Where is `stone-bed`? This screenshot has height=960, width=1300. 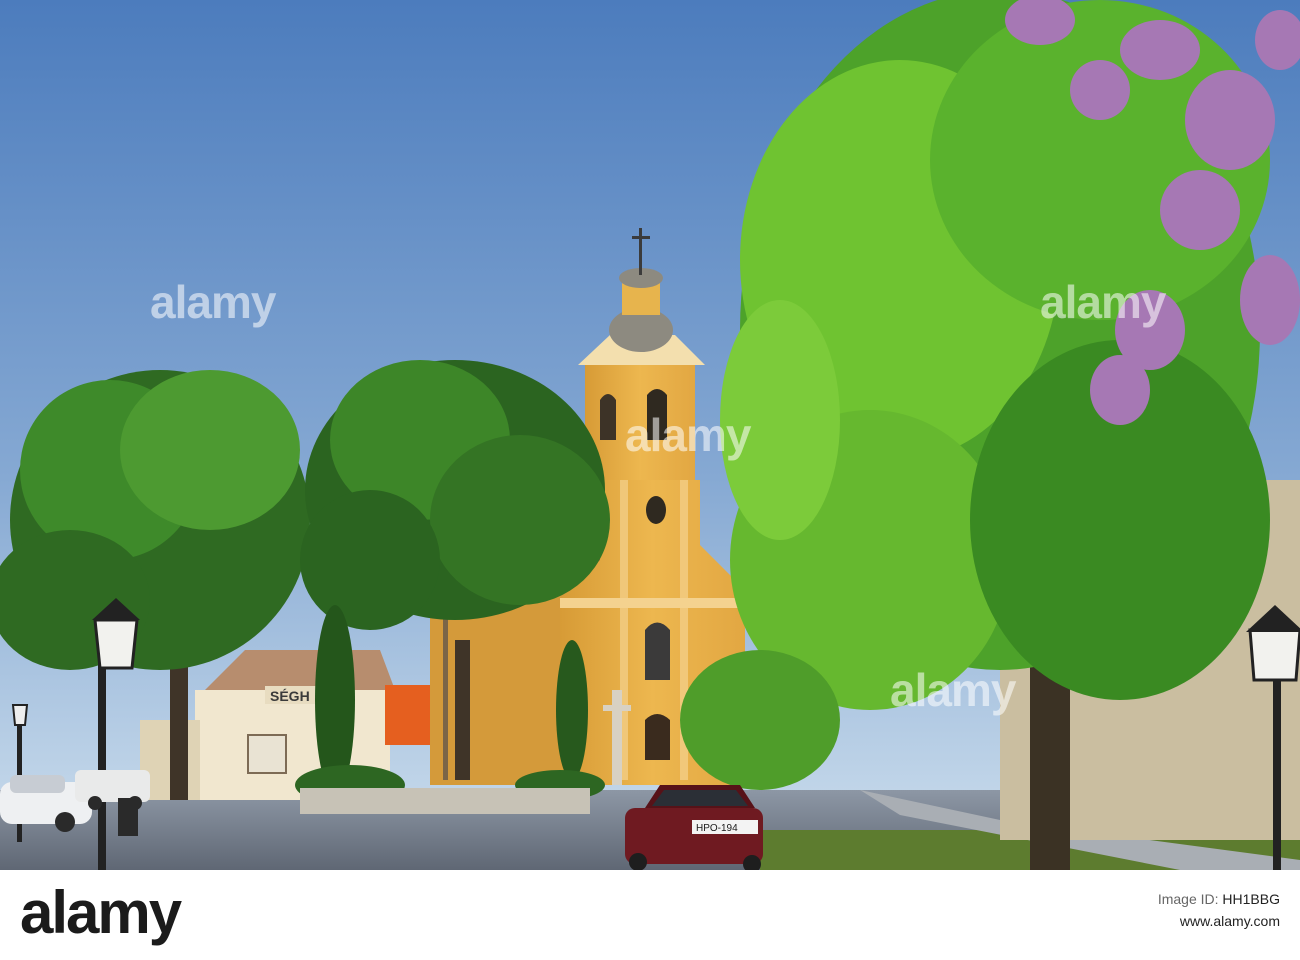 stone-bed is located at coordinates (445, 801).